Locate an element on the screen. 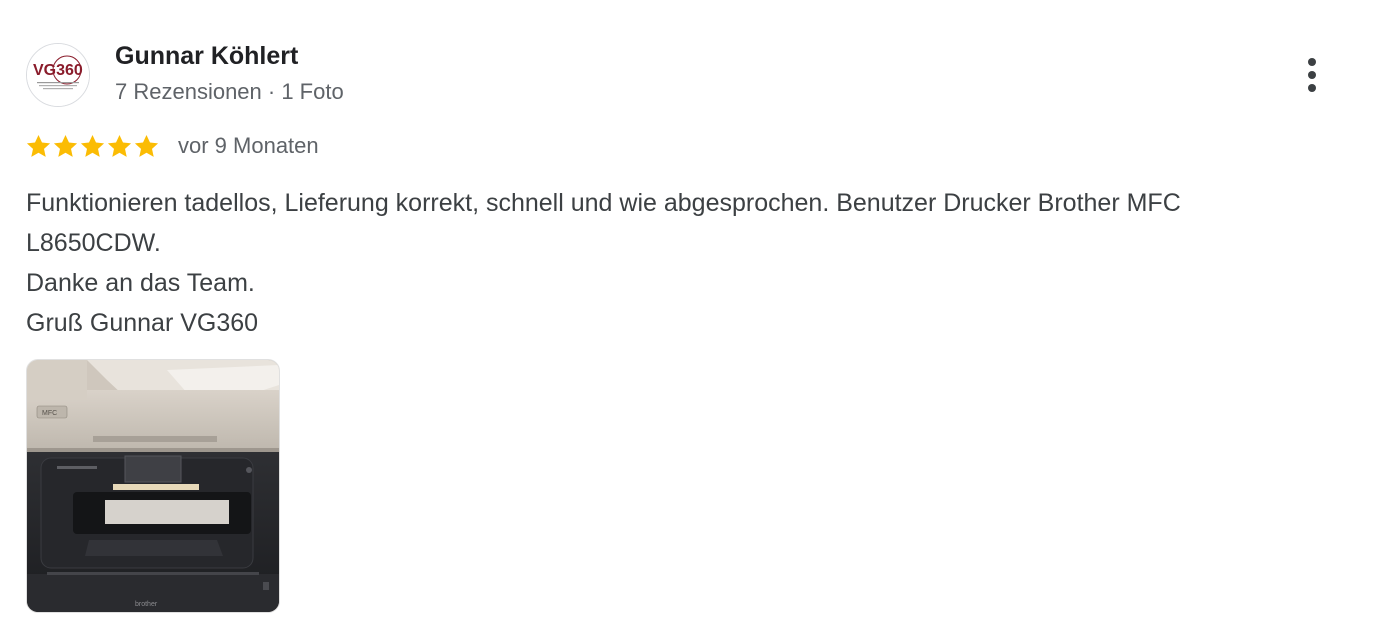 This screenshot has height=638, width=1392. star-rating is located at coordinates (92, 146).